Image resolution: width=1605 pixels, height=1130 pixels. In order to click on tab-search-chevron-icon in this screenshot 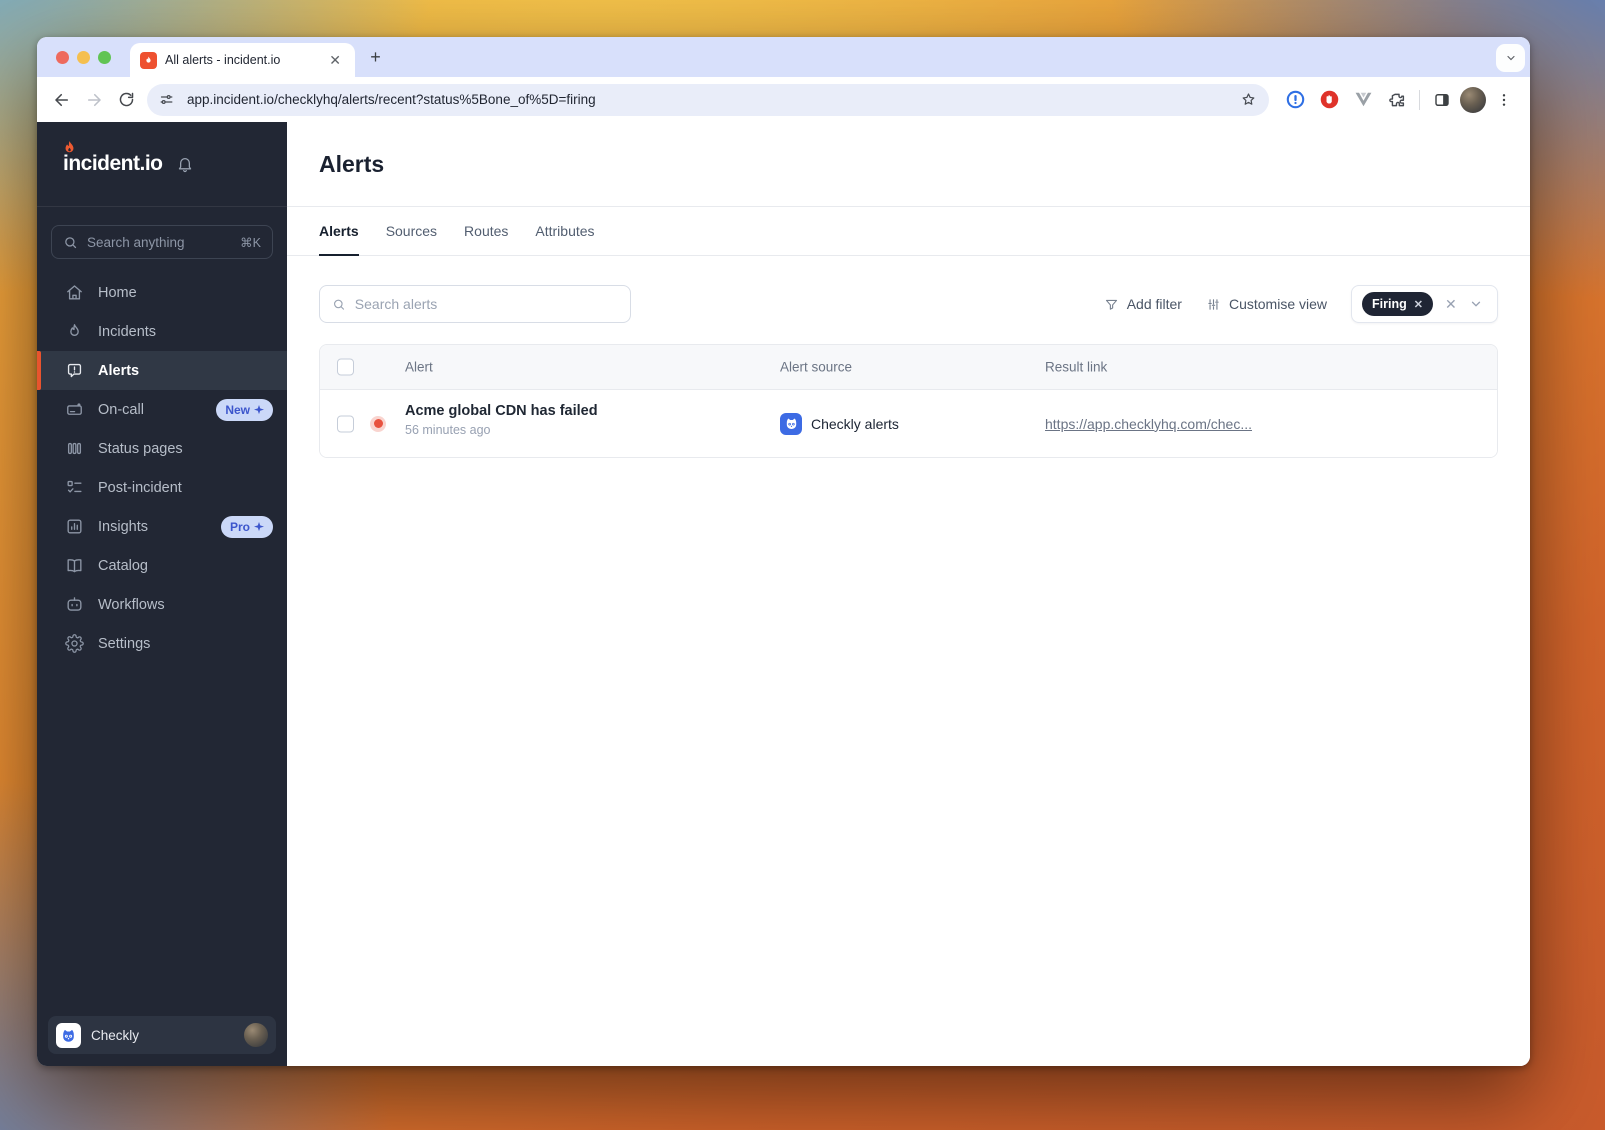, I will do `click(1510, 58)`.